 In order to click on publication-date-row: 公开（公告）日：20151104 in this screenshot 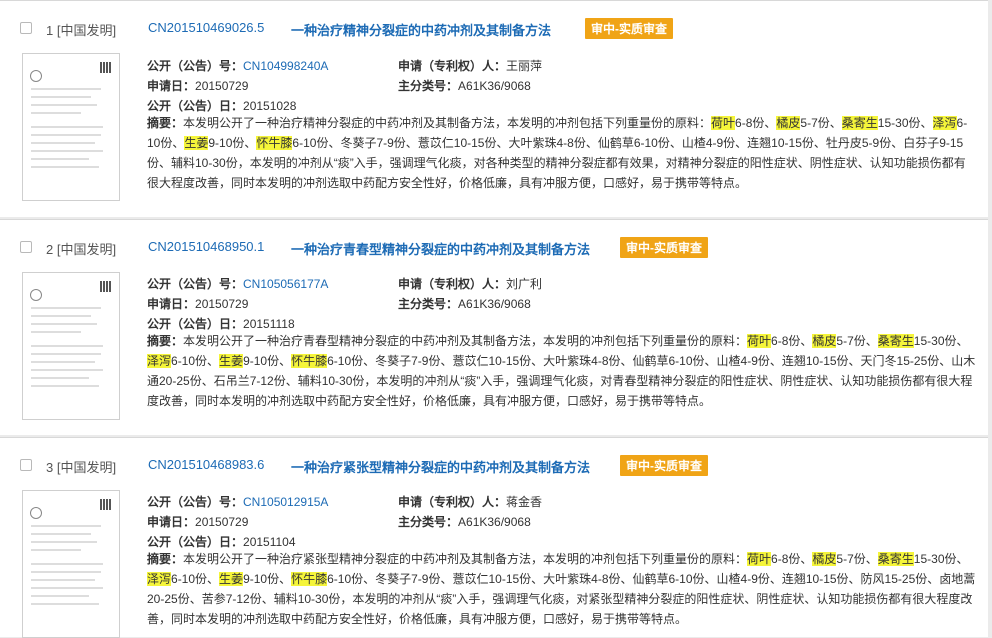, I will do `click(221, 541)`.